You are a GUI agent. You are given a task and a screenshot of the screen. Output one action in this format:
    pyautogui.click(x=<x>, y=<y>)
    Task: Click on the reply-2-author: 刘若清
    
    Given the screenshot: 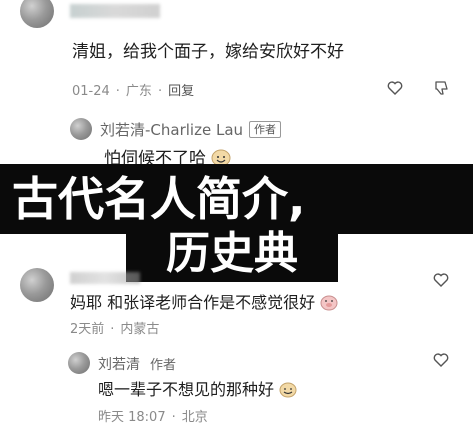 What is the action you would take?
    pyautogui.click(x=119, y=365)
    